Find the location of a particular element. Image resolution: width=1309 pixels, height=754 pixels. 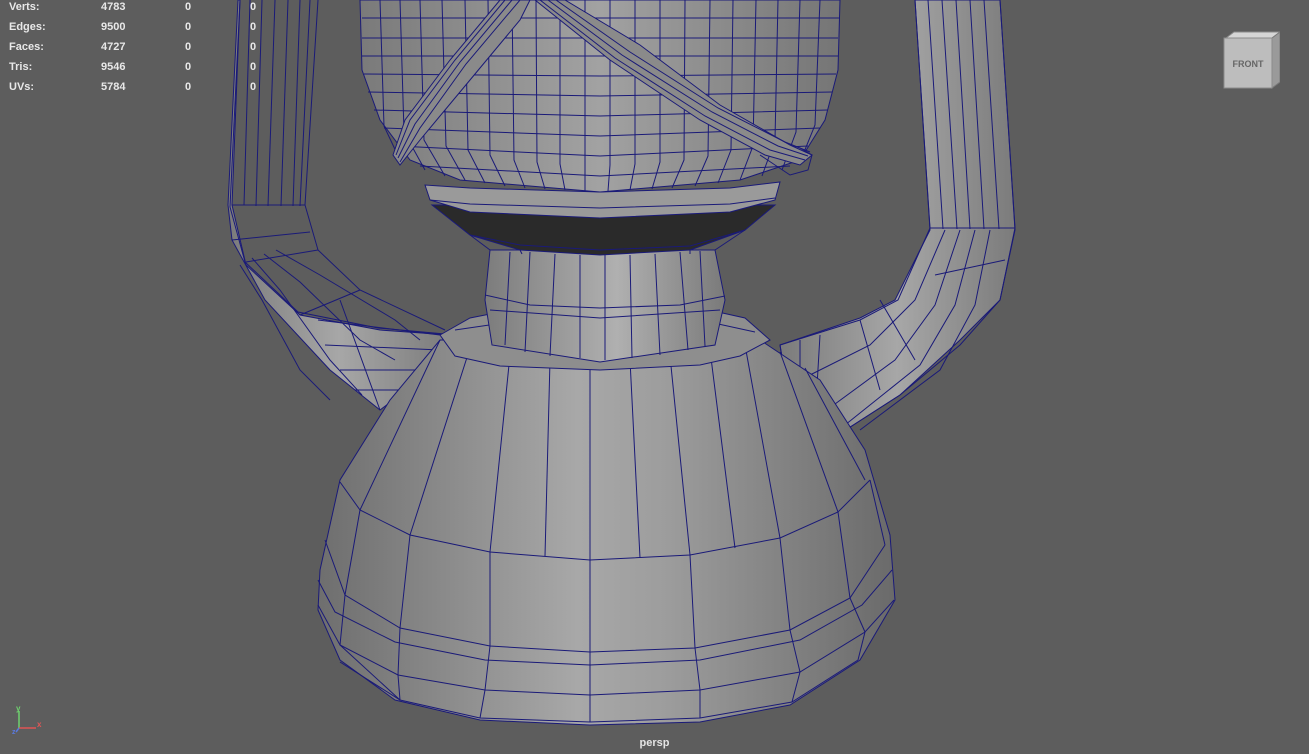

stat-row-uvs: UVs: 5784 0 0 is located at coordinates (138, 90).